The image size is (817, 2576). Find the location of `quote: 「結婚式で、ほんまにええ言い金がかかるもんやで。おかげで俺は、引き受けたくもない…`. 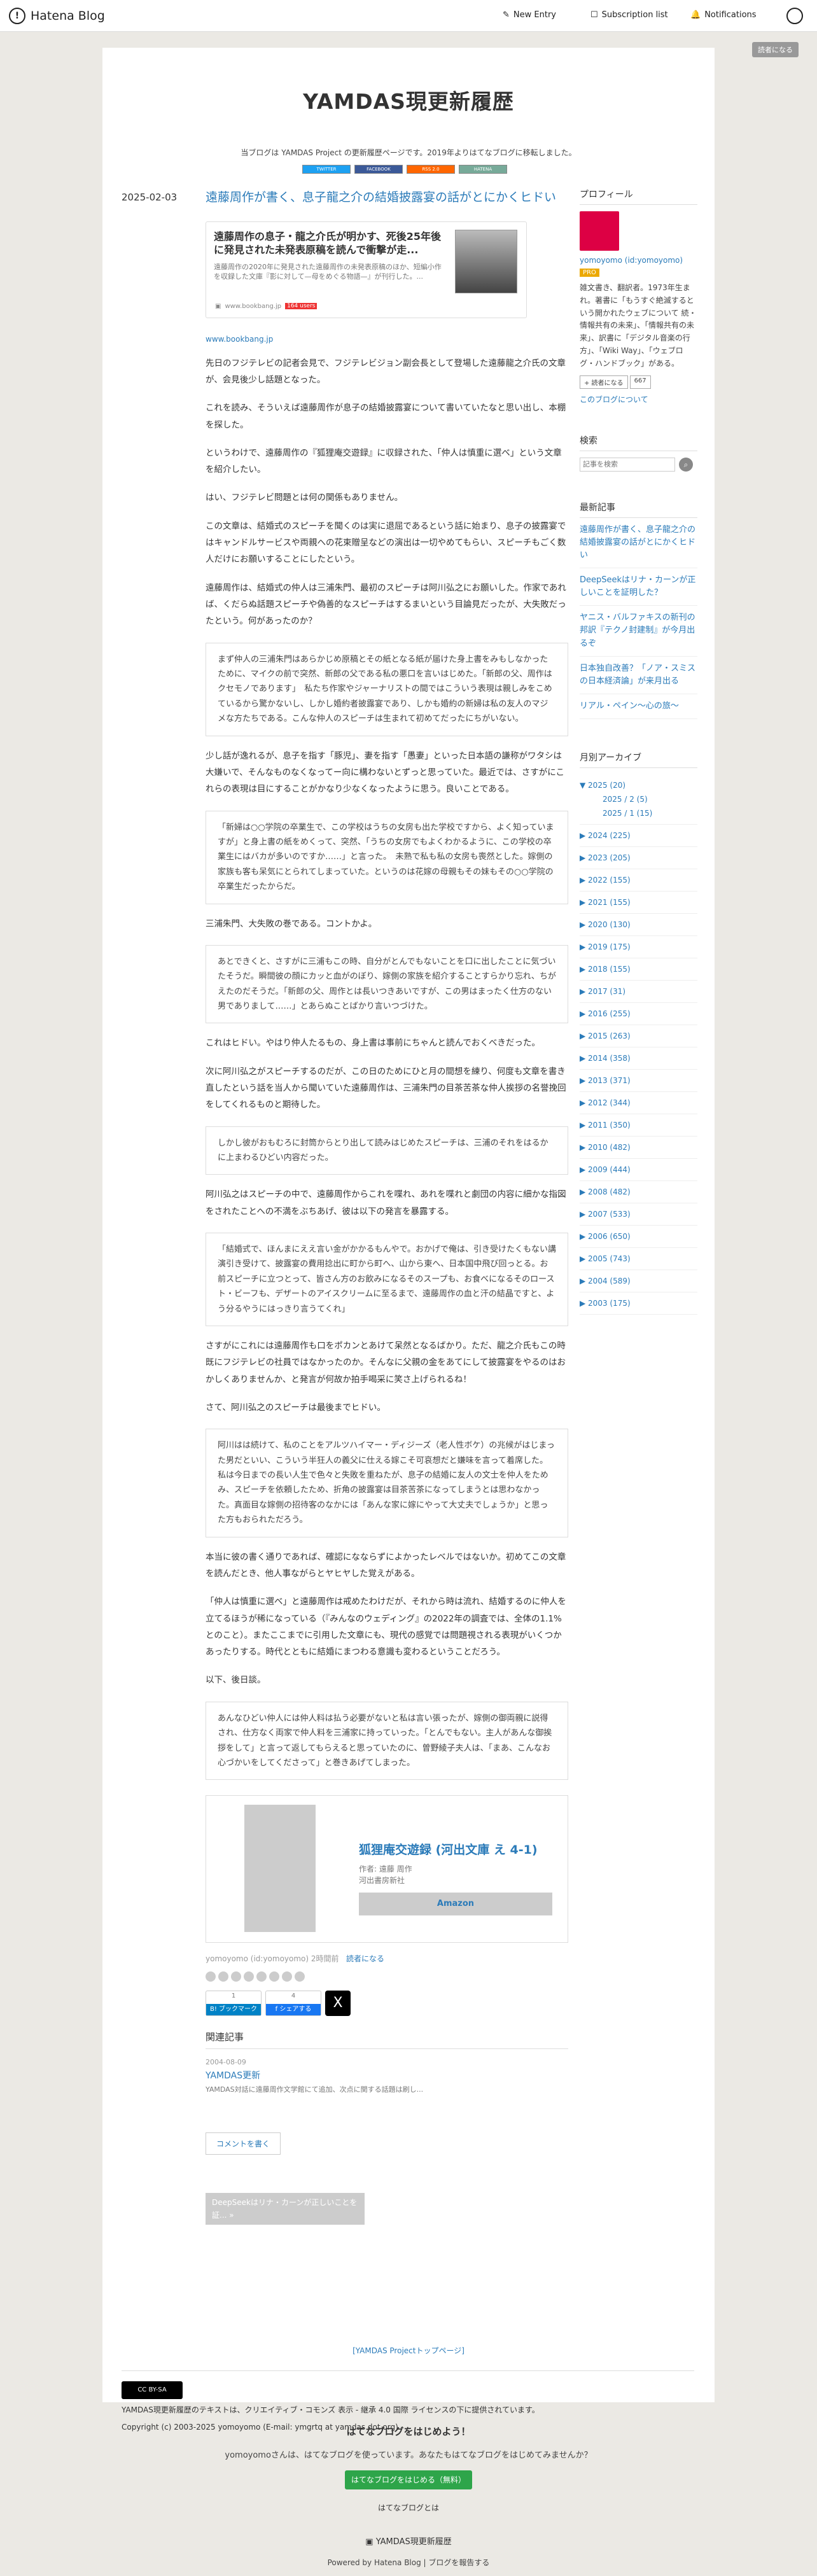

quote: 「結婚式で、ほんまにええ言い金がかかるもんやで。おかげで俺は、引き受けたくもない… is located at coordinates (387, 1279).